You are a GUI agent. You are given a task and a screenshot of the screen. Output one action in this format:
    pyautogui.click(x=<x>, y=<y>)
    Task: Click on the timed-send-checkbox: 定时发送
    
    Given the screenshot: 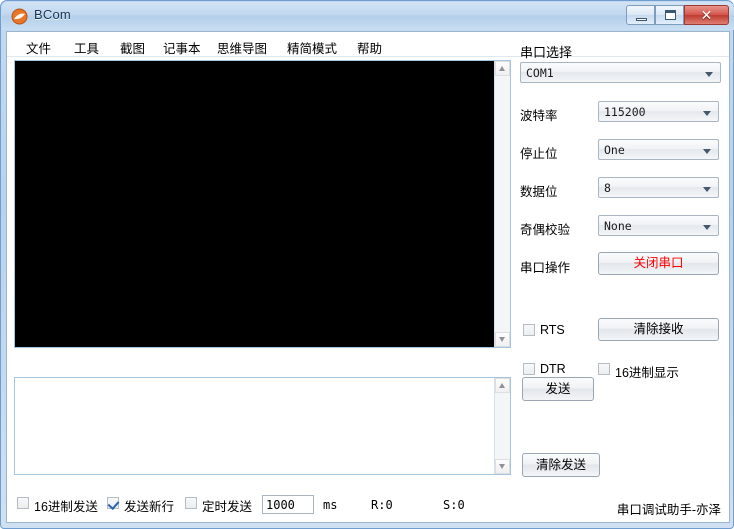 What is the action you would take?
    pyautogui.click(x=218, y=505)
    